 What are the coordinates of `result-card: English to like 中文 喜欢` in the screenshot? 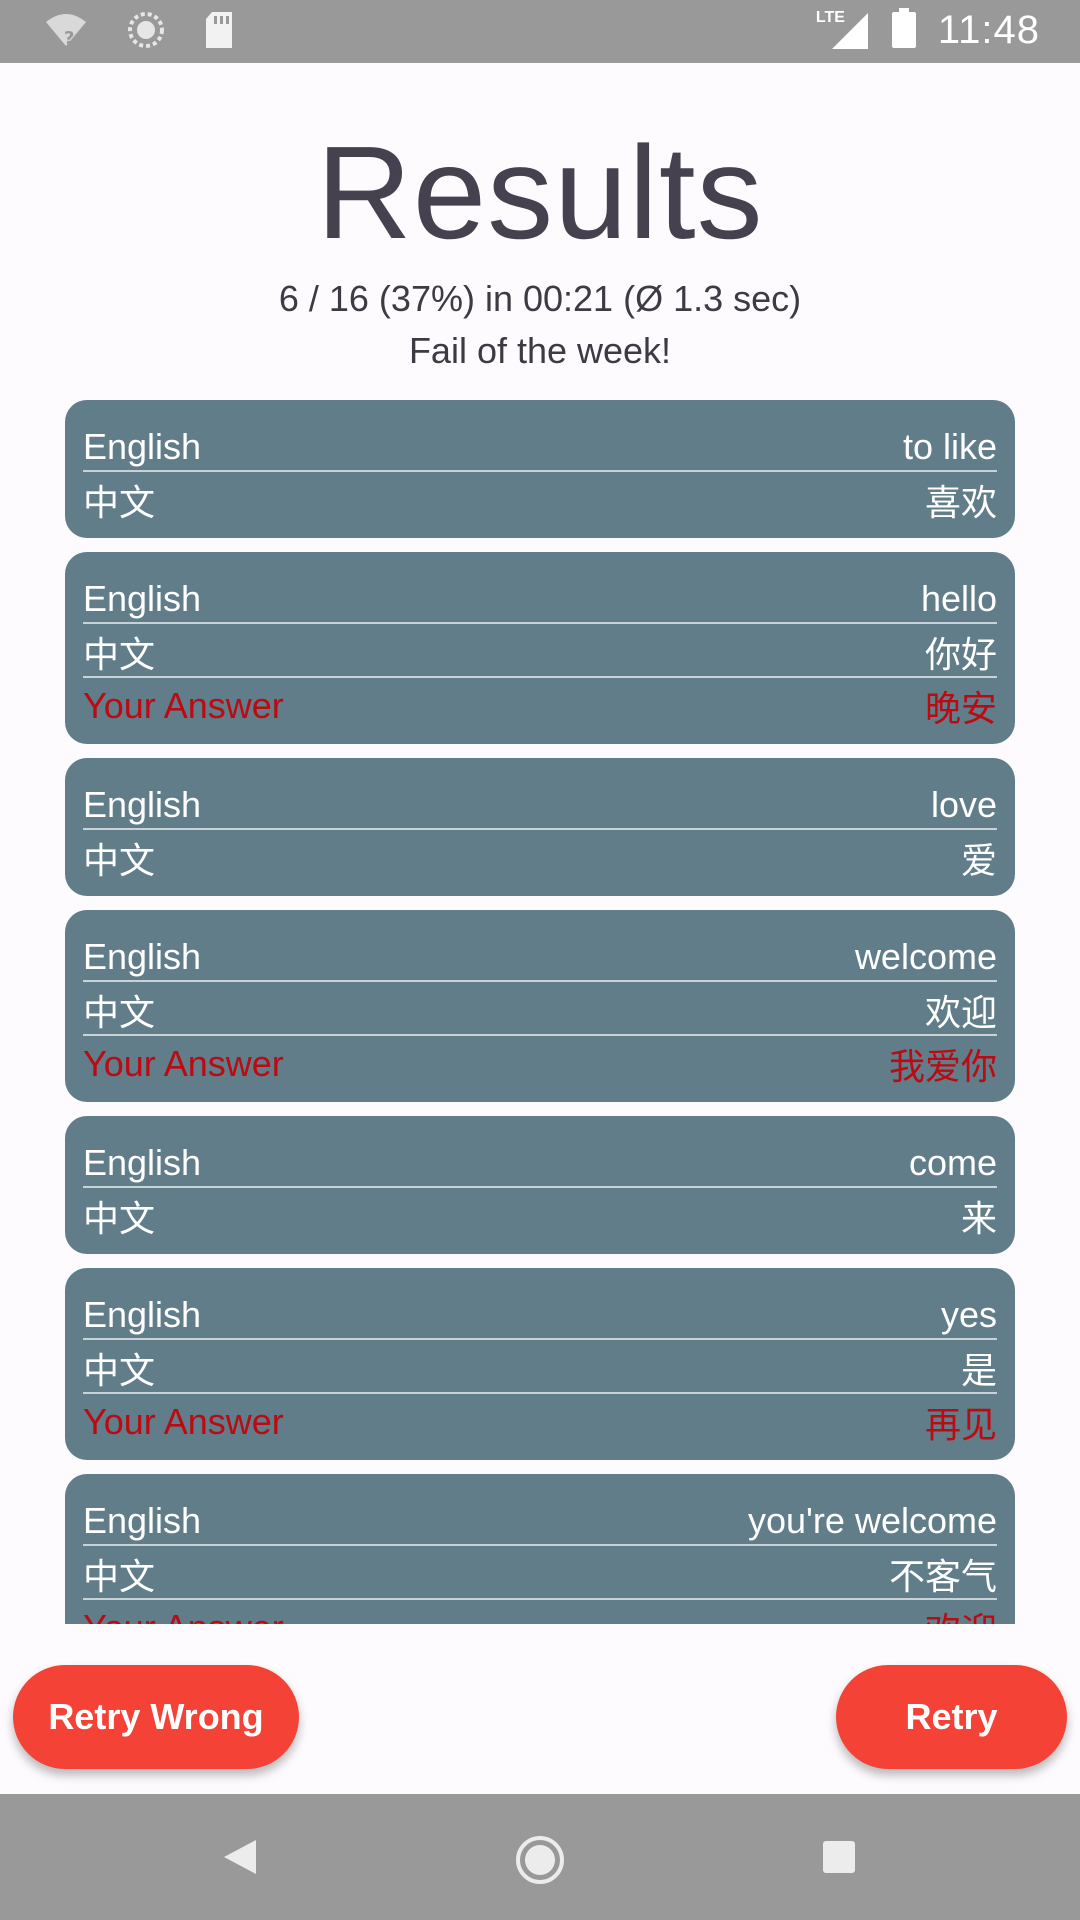 It's located at (540, 469).